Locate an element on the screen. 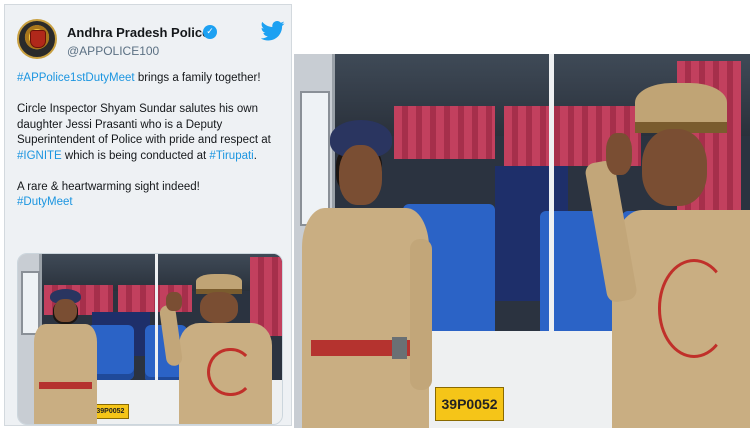  tweet-media-photo: 39P0052 is located at coordinates (150, 339).